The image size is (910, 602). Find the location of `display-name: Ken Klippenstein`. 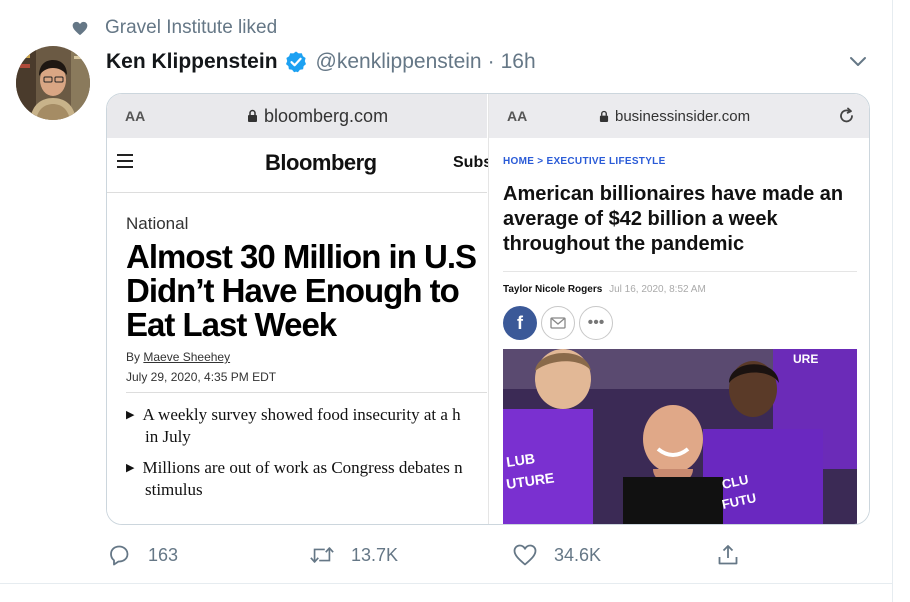

display-name: Ken Klippenstein is located at coordinates (192, 62).